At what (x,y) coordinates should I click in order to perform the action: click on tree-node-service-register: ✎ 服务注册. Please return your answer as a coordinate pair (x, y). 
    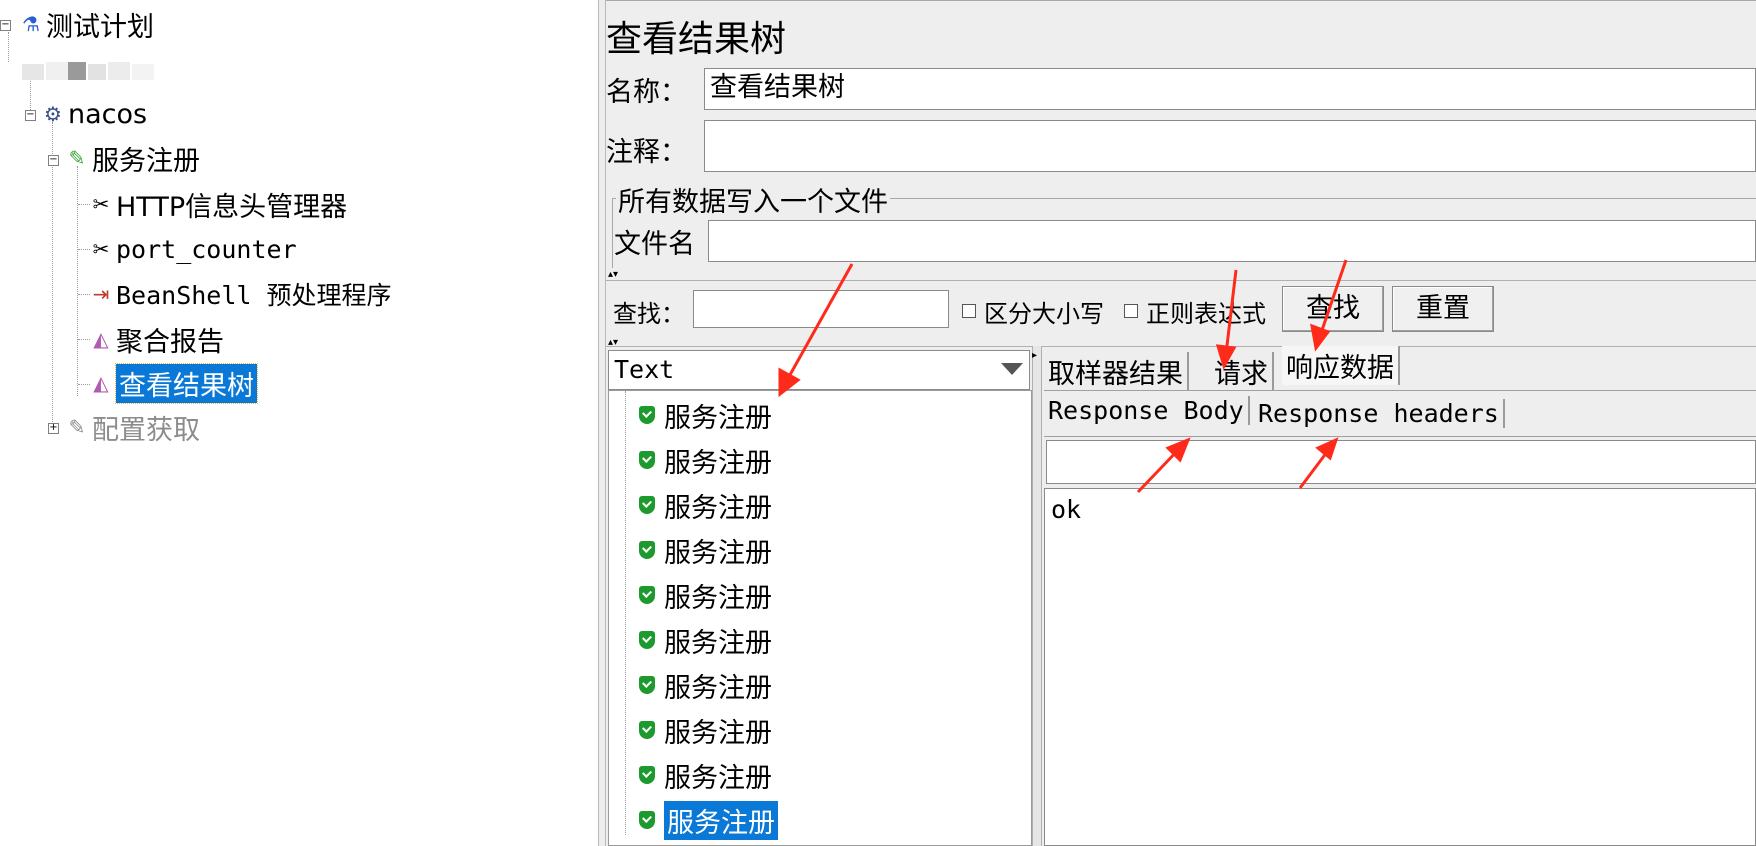
    Looking at the image, I should click on (133, 158).